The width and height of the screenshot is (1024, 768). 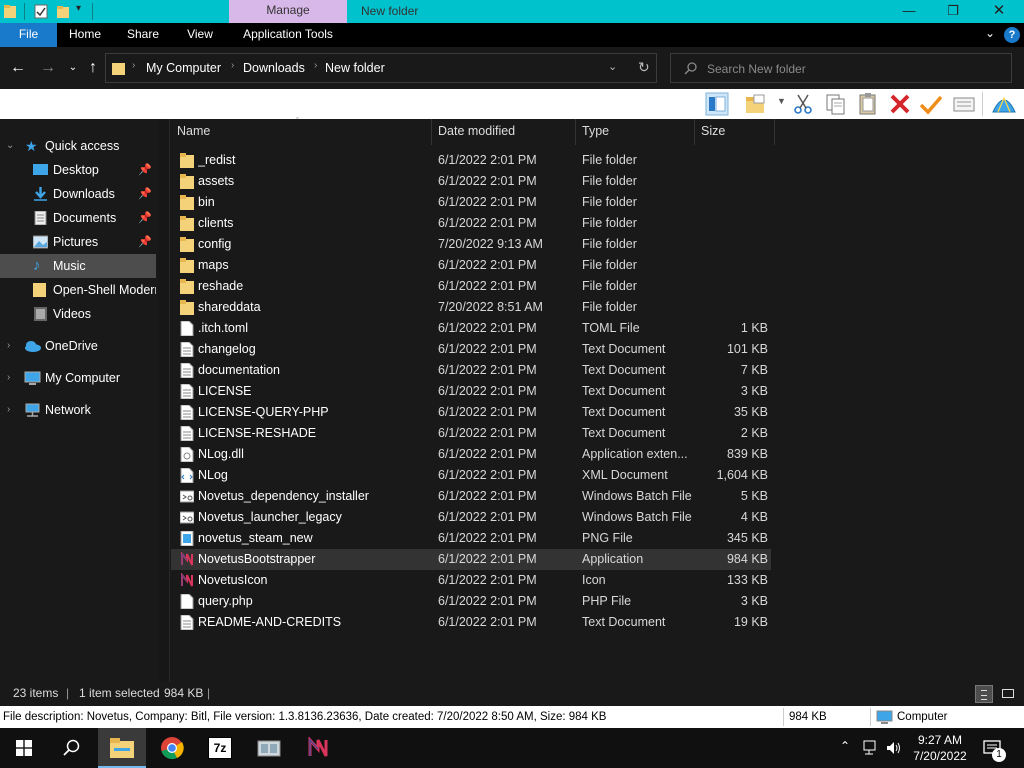 What do you see at coordinates (18, 68) in the screenshot?
I see `back-arrow-icon: ←` at bounding box center [18, 68].